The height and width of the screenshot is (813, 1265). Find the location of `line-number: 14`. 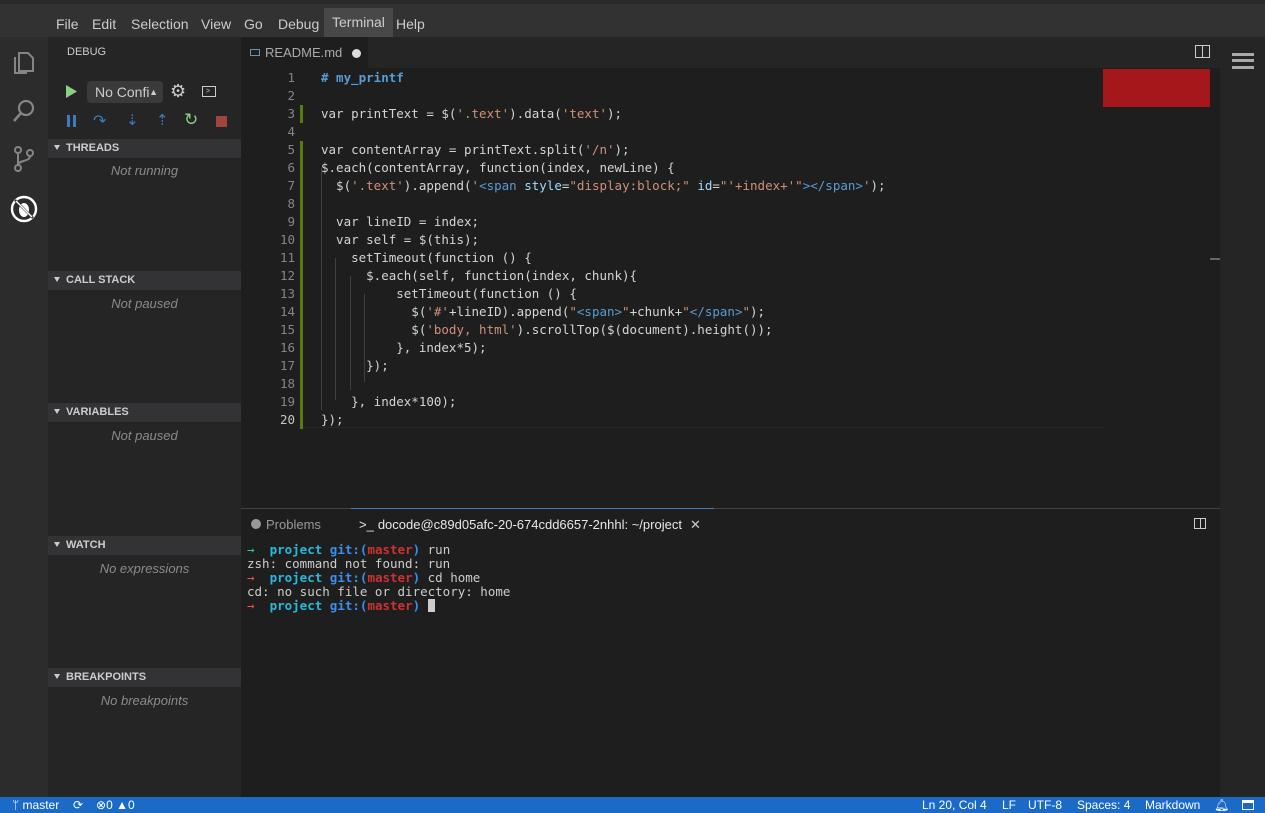

line-number: 14 is located at coordinates (287, 311).